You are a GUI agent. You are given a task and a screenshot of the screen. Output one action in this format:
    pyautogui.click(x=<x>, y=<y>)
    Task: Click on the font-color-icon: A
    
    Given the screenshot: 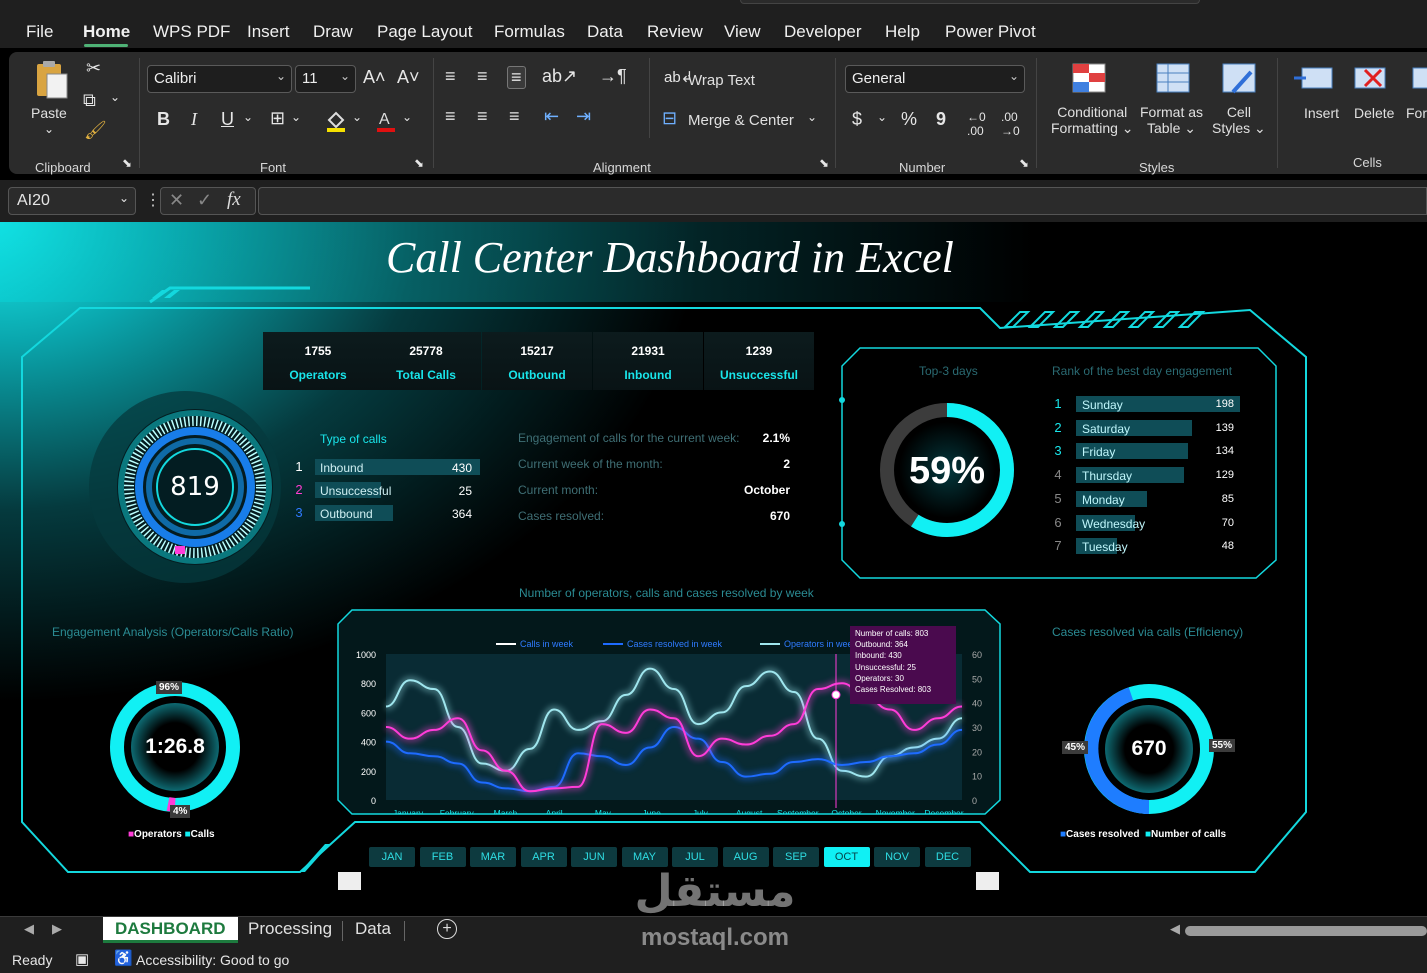 What is the action you would take?
    pyautogui.click(x=386, y=120)
    